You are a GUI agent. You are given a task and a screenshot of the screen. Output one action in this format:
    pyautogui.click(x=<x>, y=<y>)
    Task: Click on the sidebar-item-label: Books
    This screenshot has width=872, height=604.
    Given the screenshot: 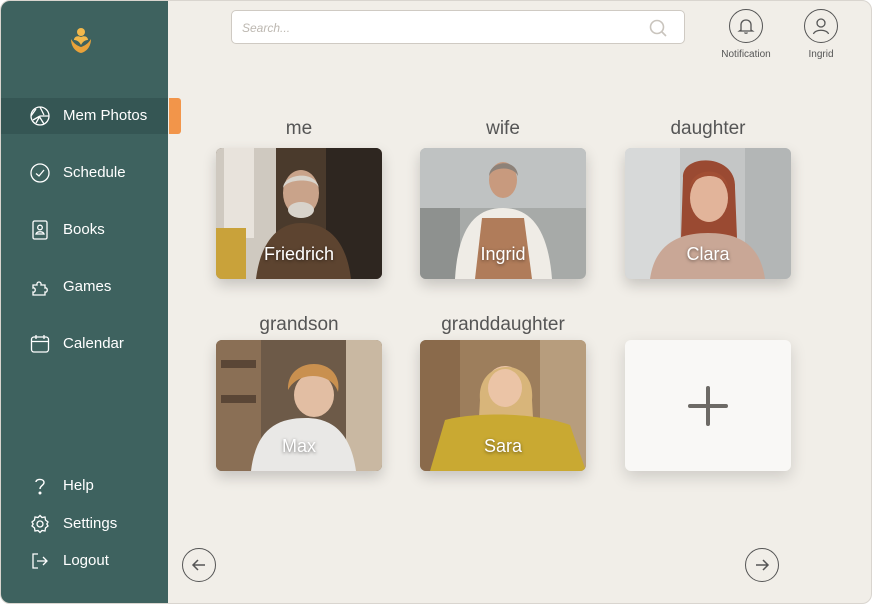 What is the action you would take?
    pyautogui.click(x=84, y=229)
    